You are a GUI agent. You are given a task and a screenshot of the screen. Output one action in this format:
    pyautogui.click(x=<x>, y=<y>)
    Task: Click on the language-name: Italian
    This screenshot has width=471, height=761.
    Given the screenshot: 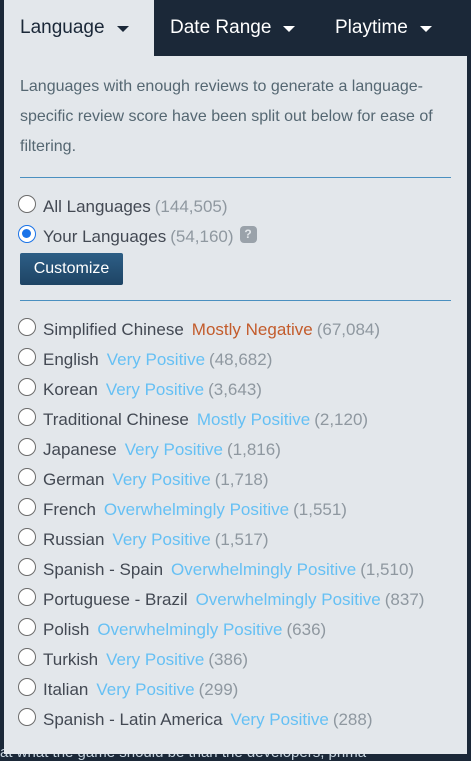 What is the action you would take?
    pyautogui.click(x=66, y=689)
    